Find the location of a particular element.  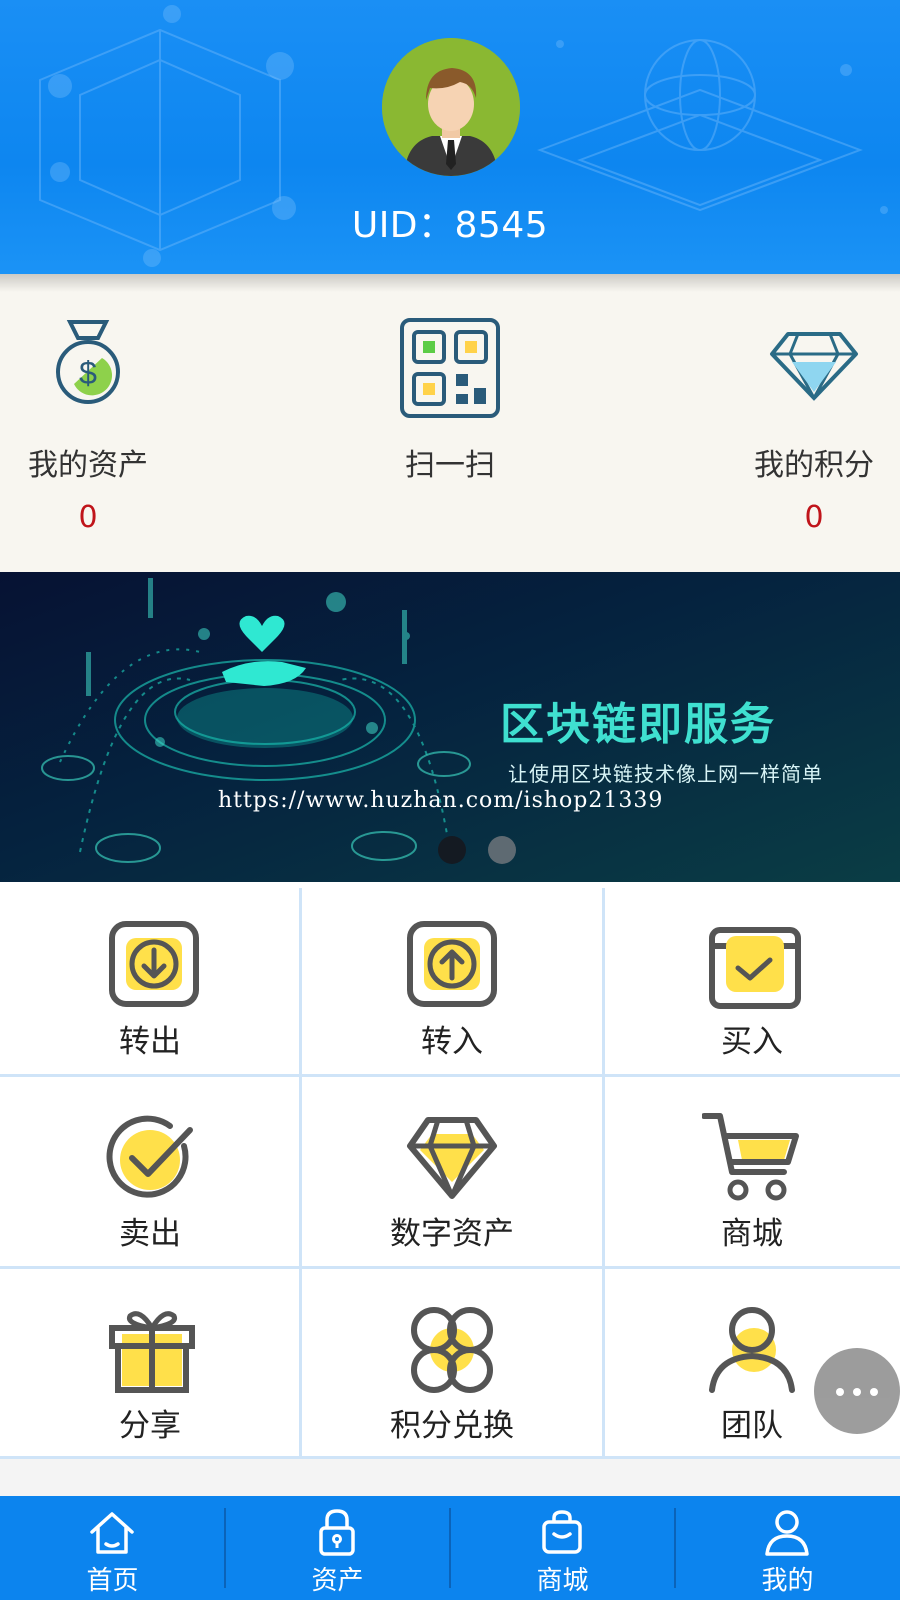

nav-item-assets: 资产 is located at coordinates (337, 1548).